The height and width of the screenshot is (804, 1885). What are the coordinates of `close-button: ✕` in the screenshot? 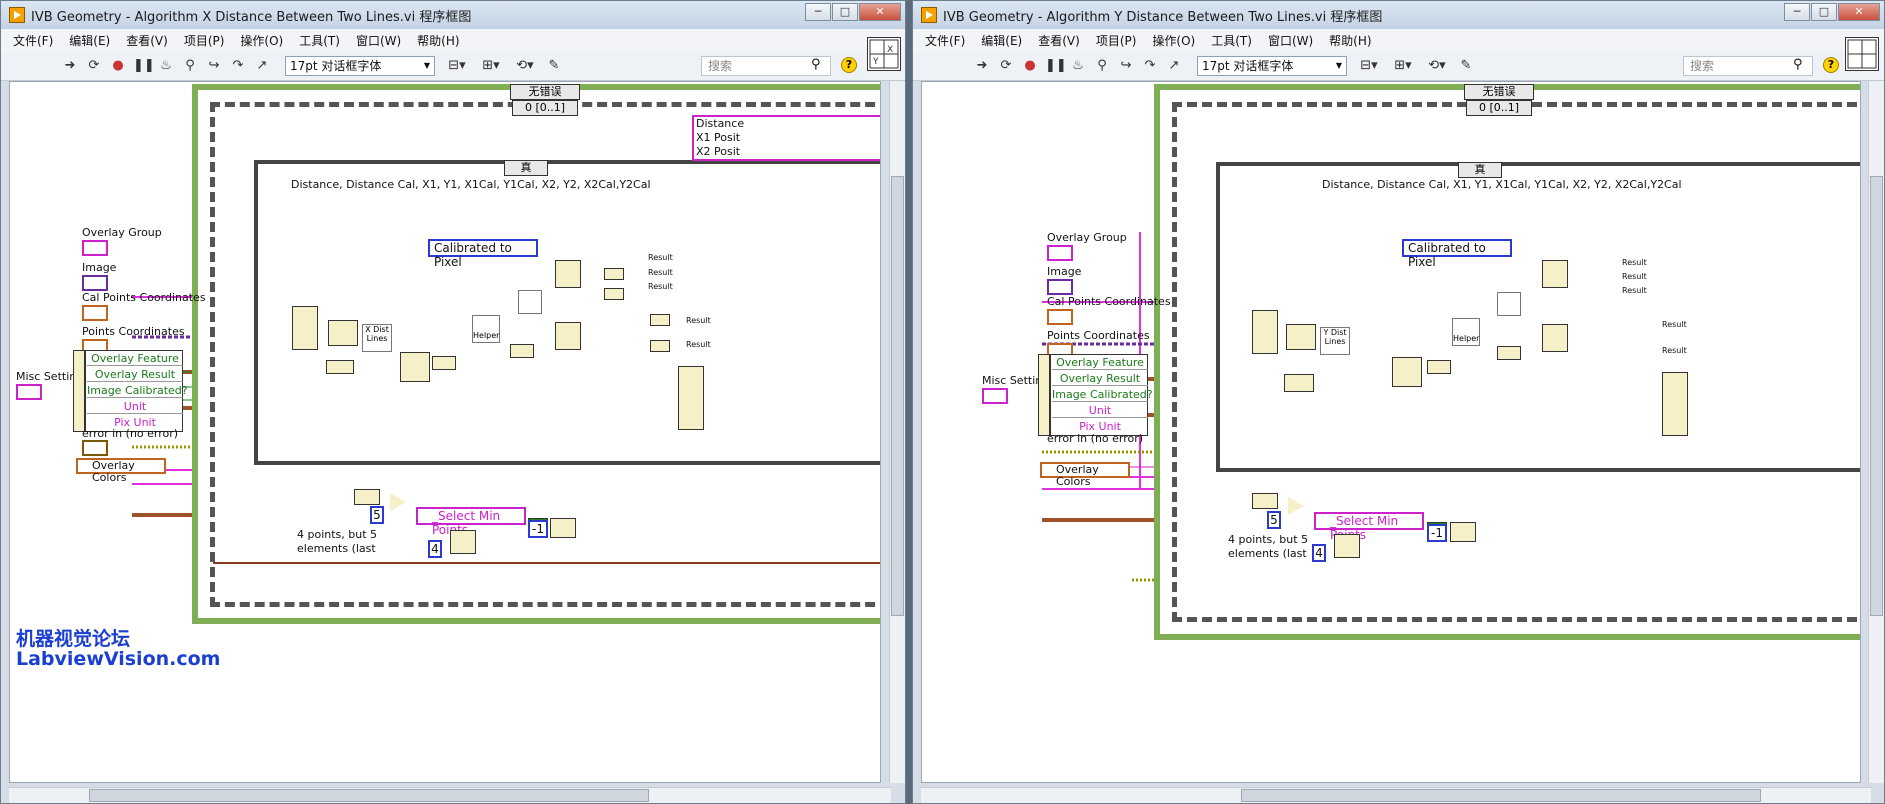 It's located at (880, 12).